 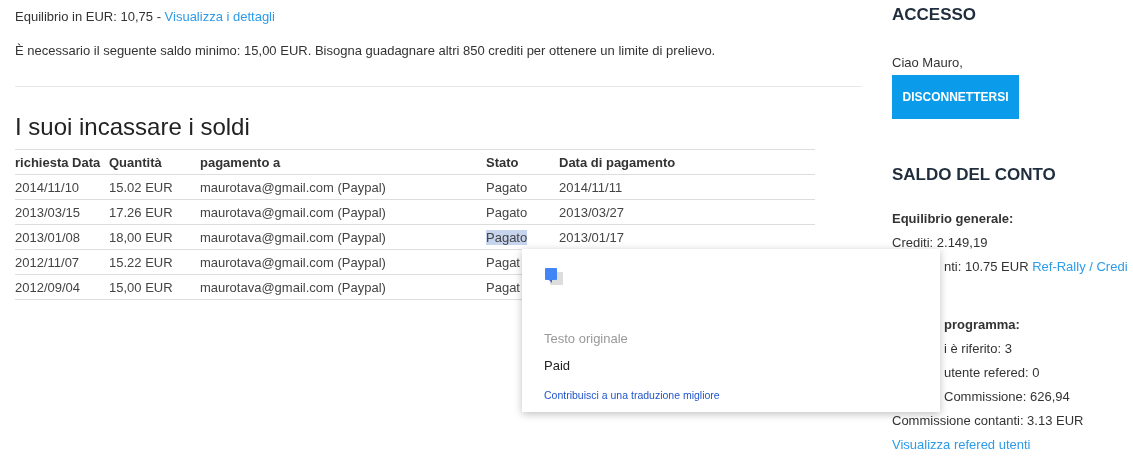 I want to click on column-header: Data di pagamento, so click(x=617, y=162).